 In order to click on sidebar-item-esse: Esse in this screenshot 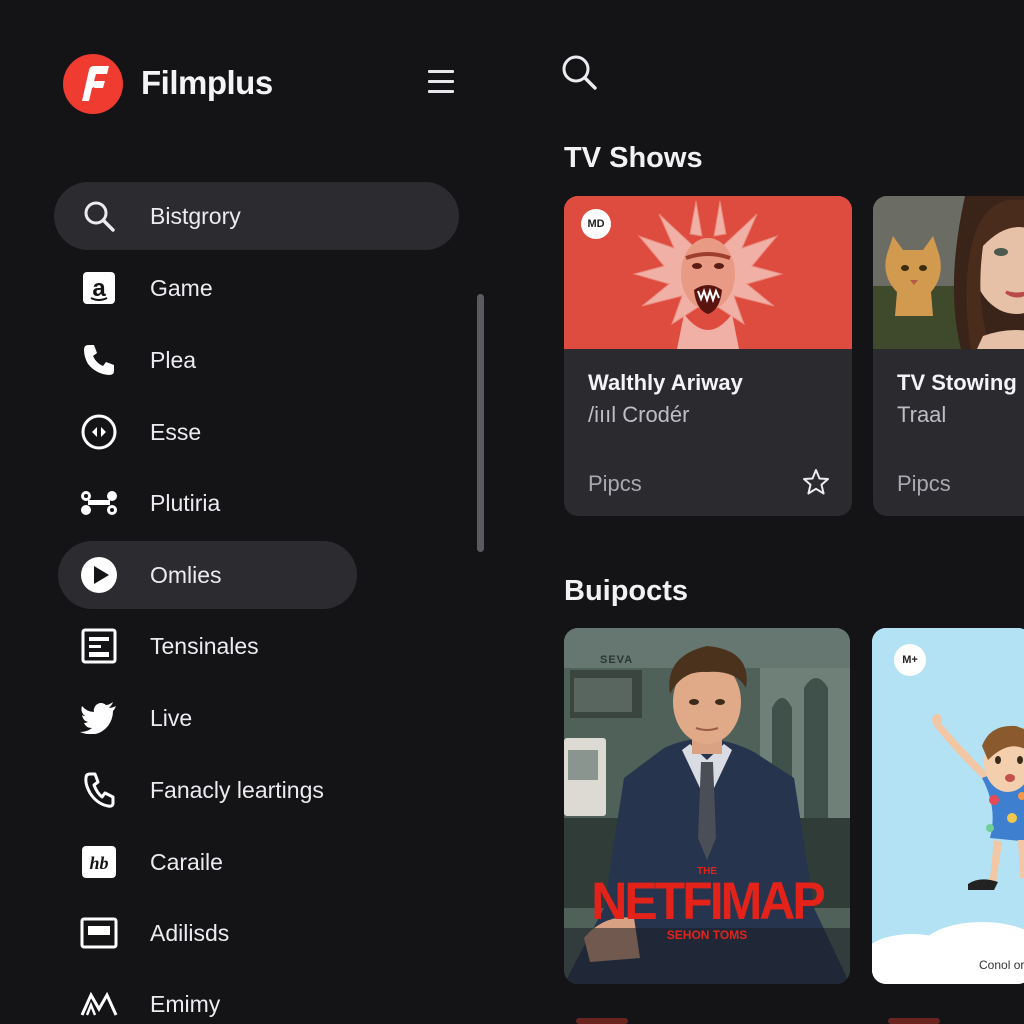, I will do `click(230, 432)`.